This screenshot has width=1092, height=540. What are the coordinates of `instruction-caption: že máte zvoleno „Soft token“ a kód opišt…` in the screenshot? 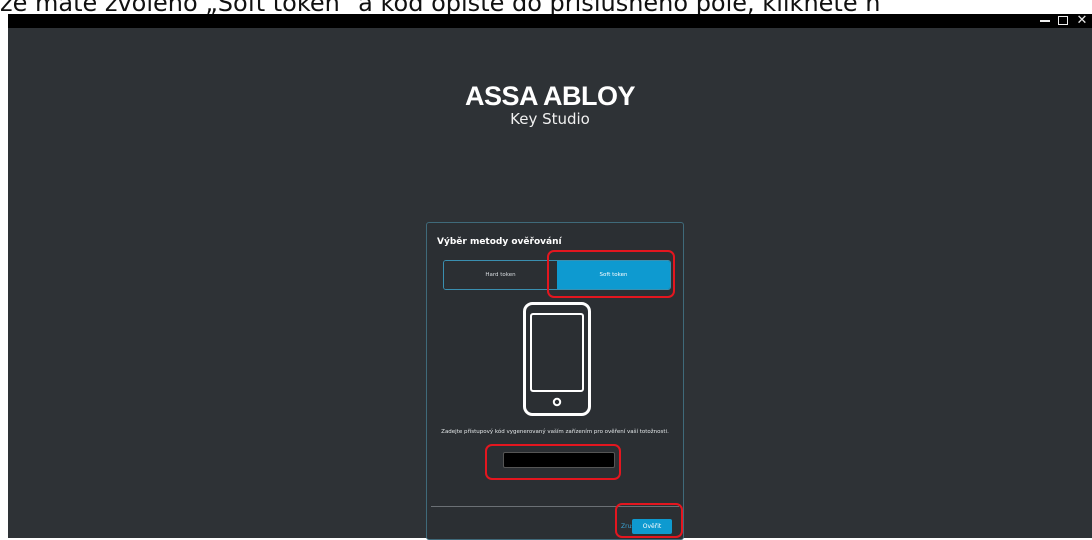 It's located at (440, 7).